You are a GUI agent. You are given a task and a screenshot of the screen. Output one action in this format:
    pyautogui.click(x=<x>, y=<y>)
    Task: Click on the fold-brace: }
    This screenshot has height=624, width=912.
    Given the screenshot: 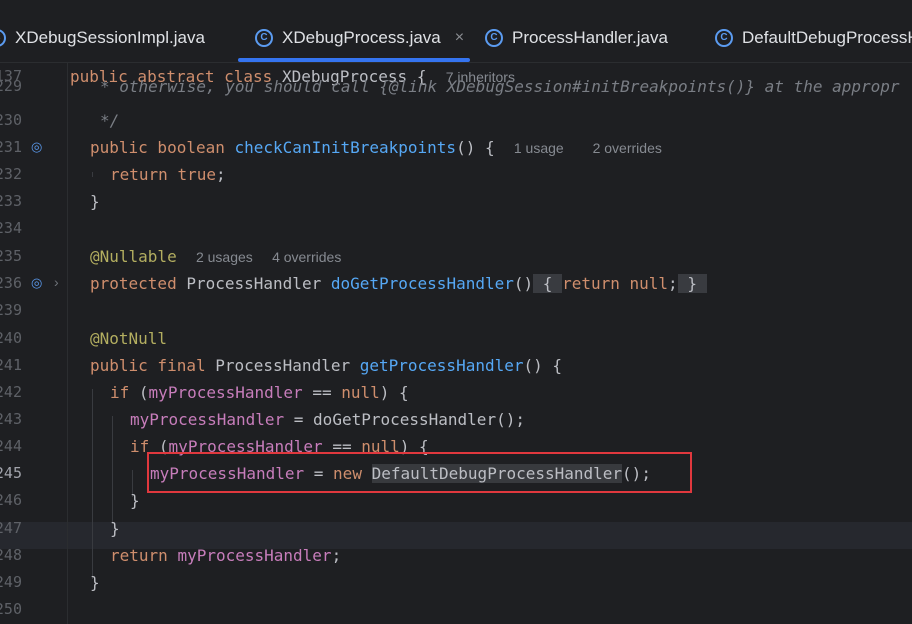 What is the action you would take?
    pyautogui.click(x=692, y=283)
    